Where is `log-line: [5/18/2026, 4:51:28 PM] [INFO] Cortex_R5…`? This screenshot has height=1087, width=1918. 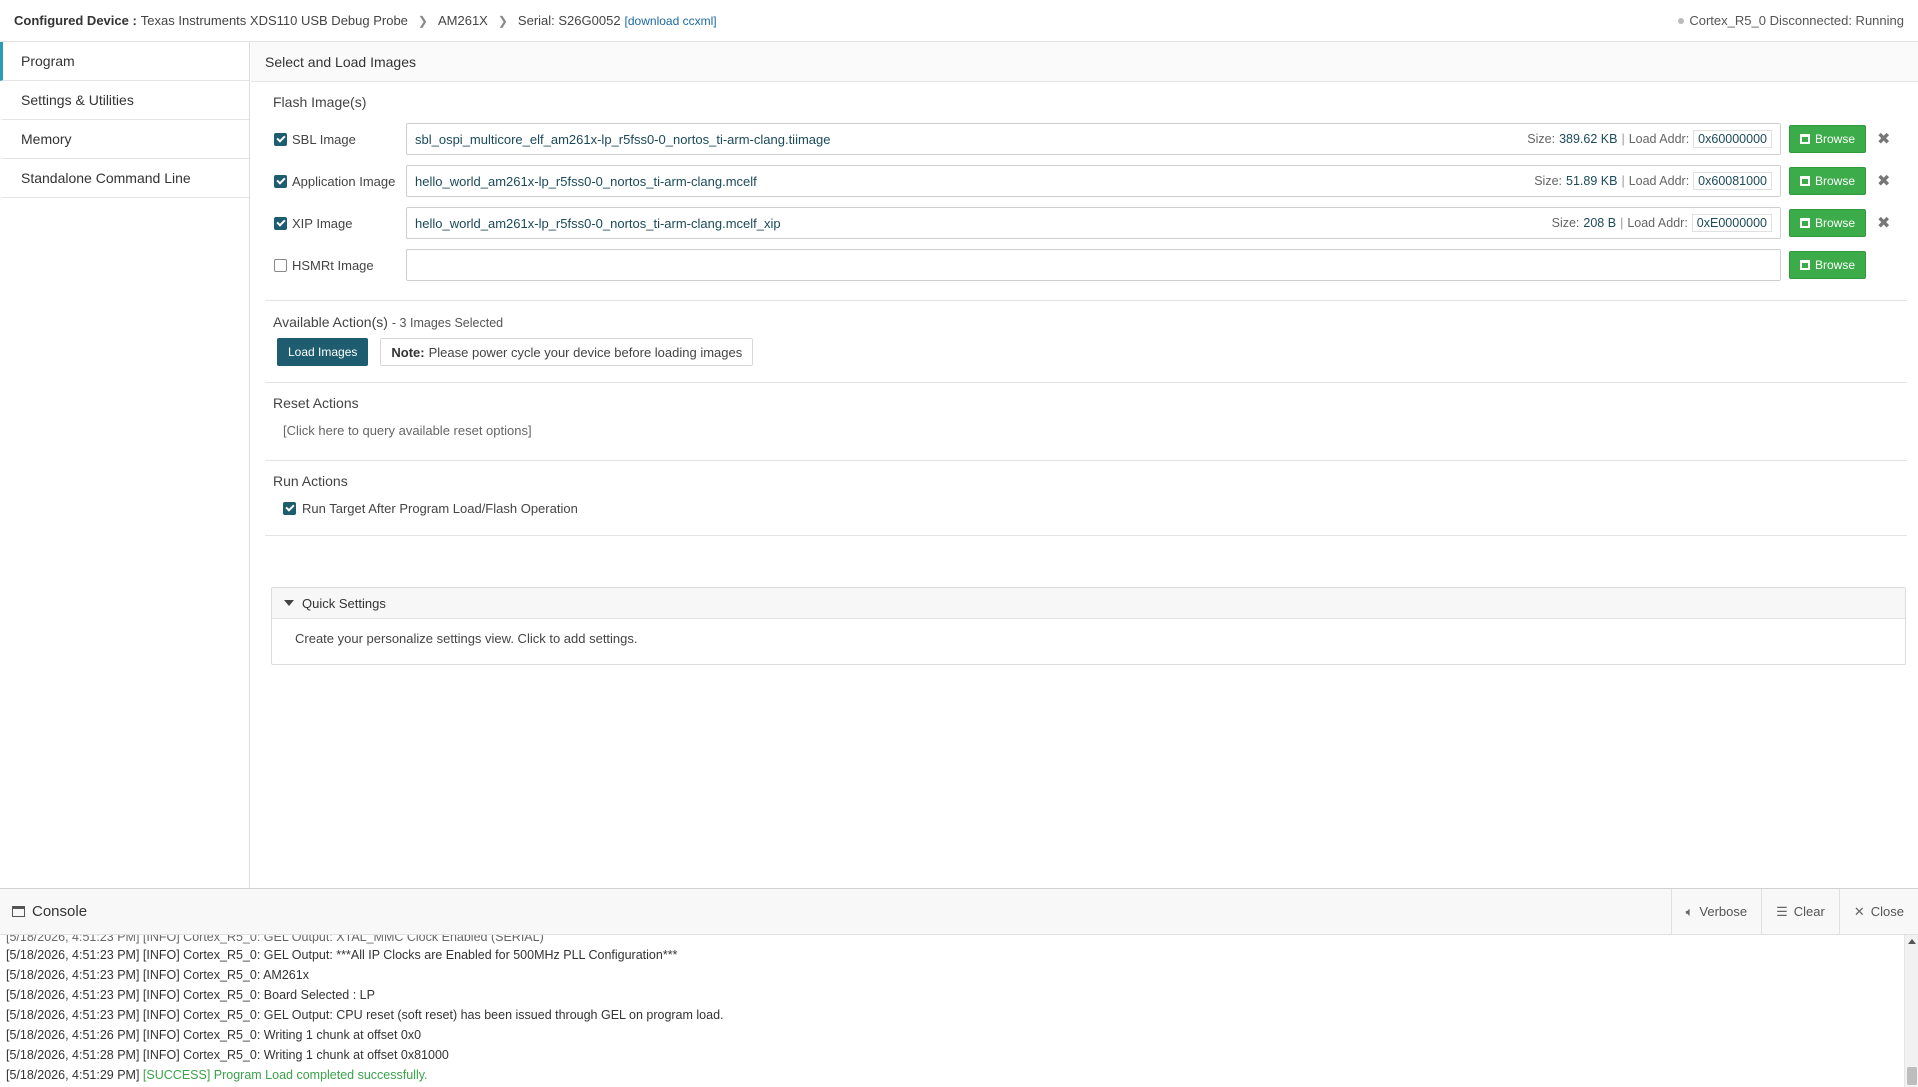
log-line: [5/18/2026, 4:51:28 PM] [INFO] Cortex_R5… is located at coordinates (227, 1055).